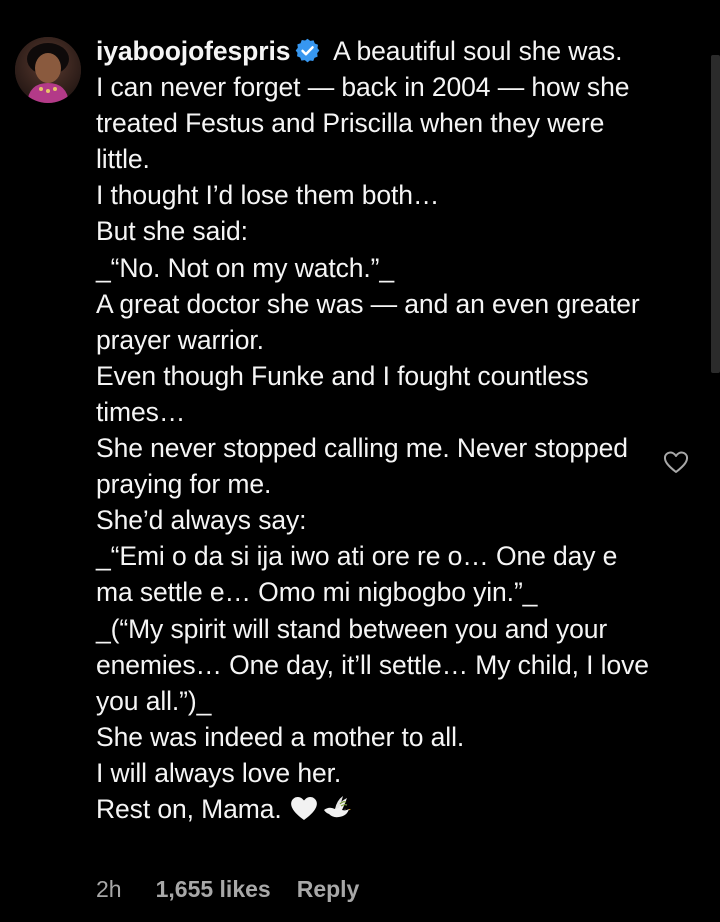 The height and width of the screenshot is (922, 720). I want to click on scrollbar, so click(715, 214).